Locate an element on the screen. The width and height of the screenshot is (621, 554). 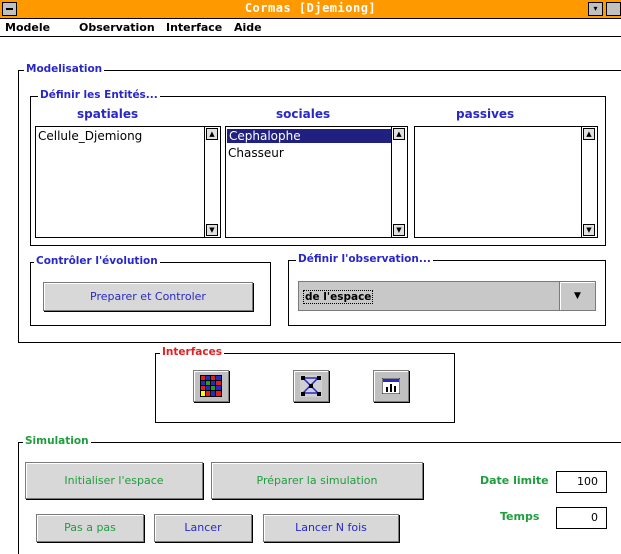
menu-aide: Aide is located at coordinates (248, 27).